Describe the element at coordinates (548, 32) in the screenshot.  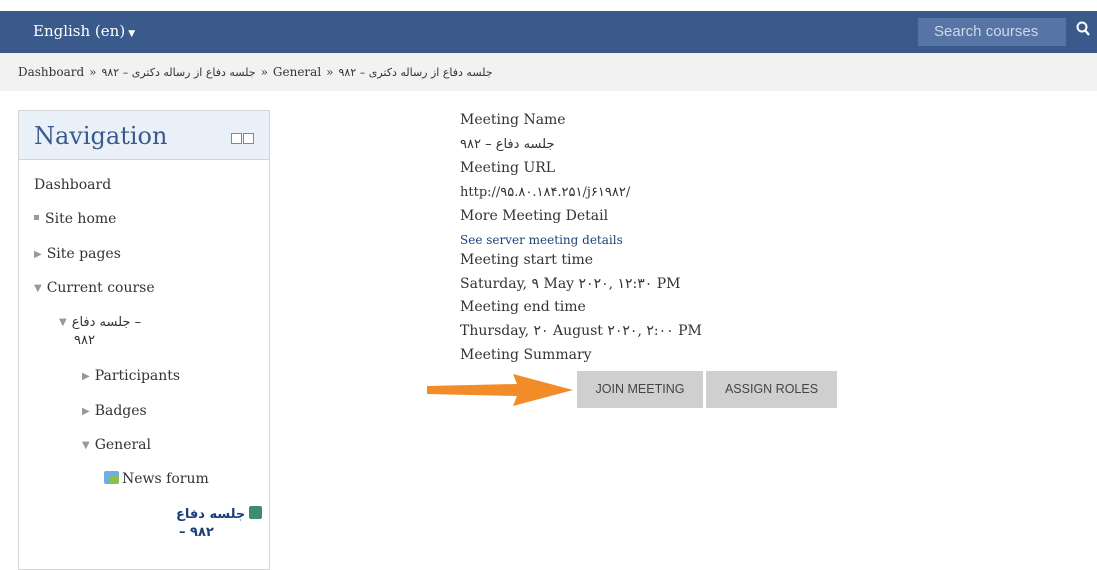
I see `top-navbar: English (en) ▼ Search courses` at that location.